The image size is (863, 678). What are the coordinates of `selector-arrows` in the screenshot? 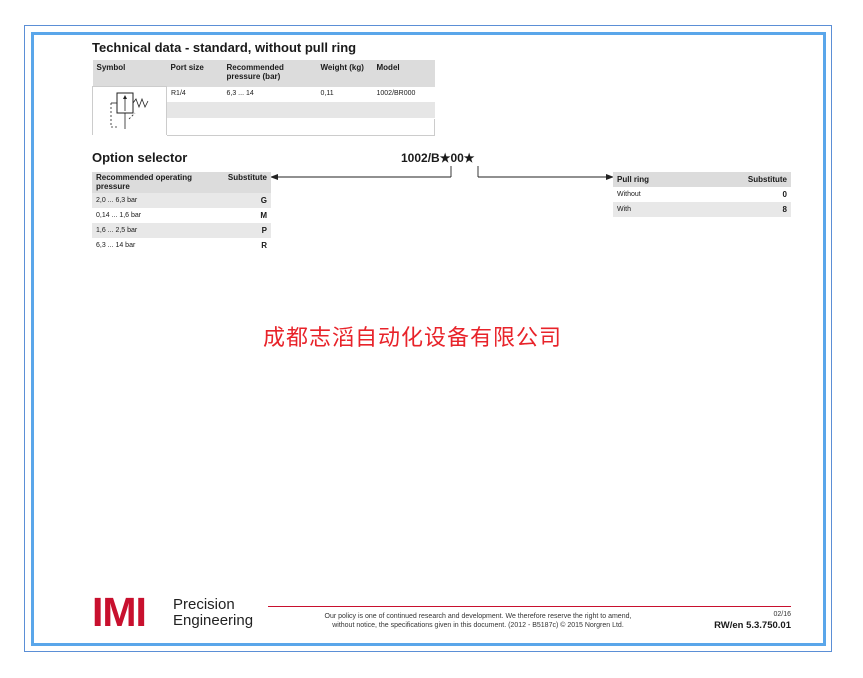 It's located at (442, 173).